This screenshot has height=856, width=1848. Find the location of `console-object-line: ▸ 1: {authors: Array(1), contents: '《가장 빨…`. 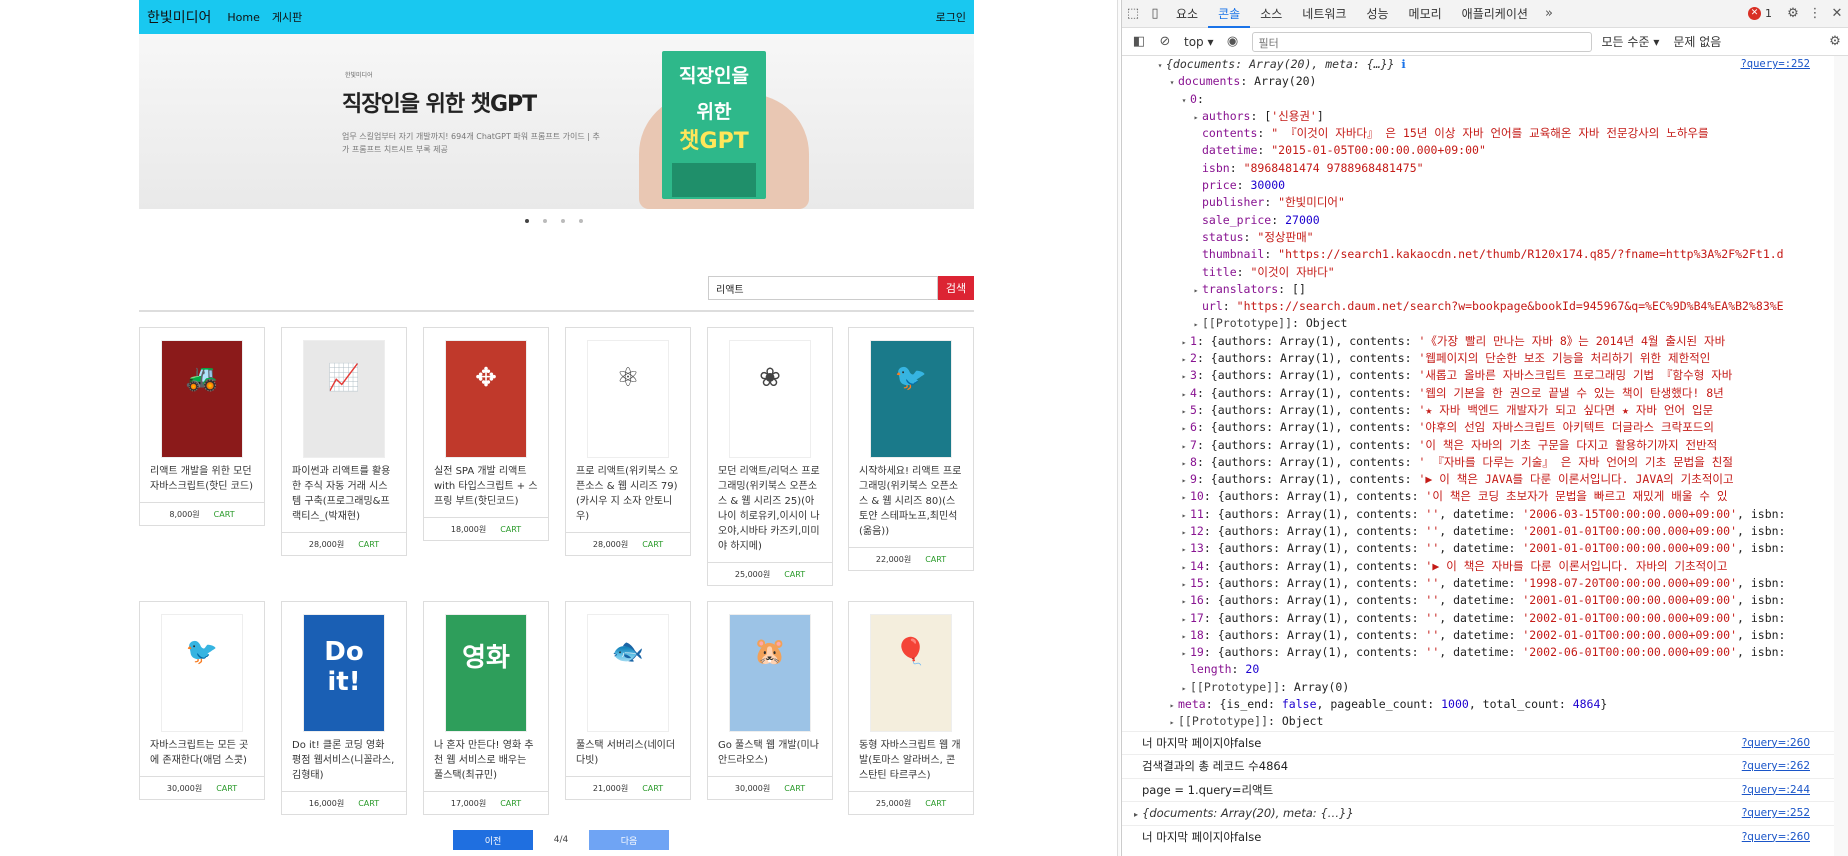

console-object-line: ▸ 1: {authors: Array(1), contents: '《가장 빨… is located at coordinates (1485, 341).